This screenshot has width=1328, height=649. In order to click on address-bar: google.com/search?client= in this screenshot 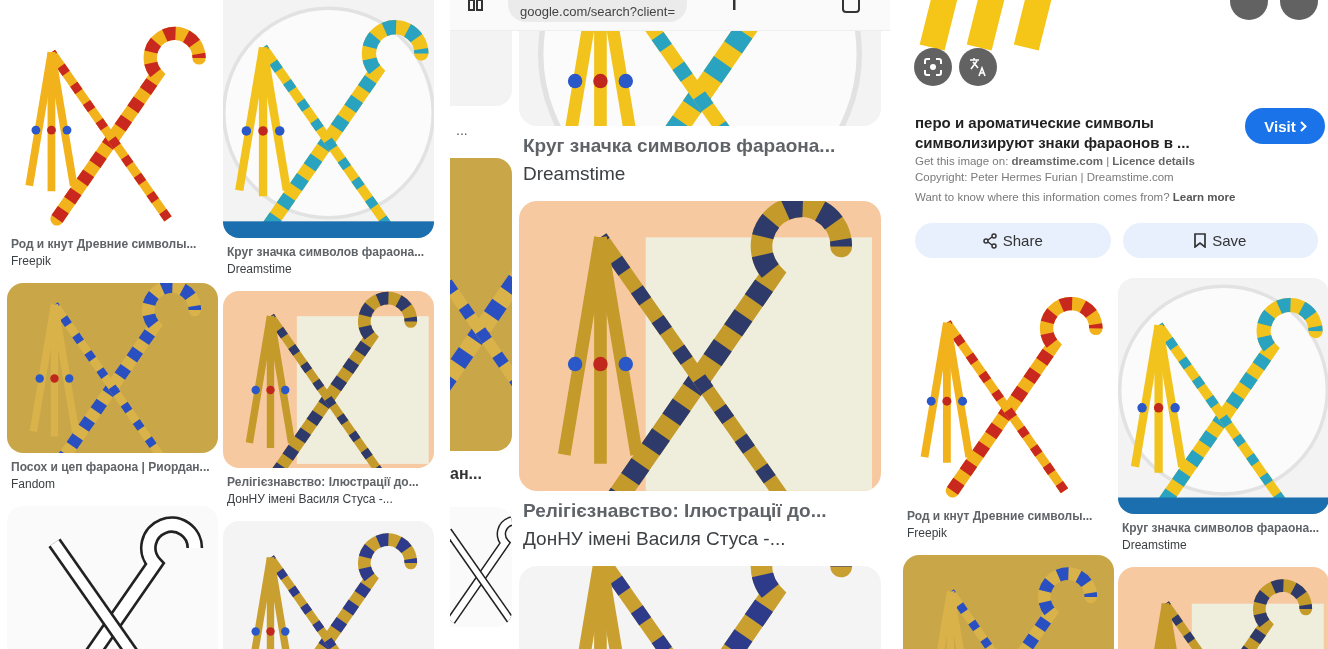, I will do `click(597, 11)`.